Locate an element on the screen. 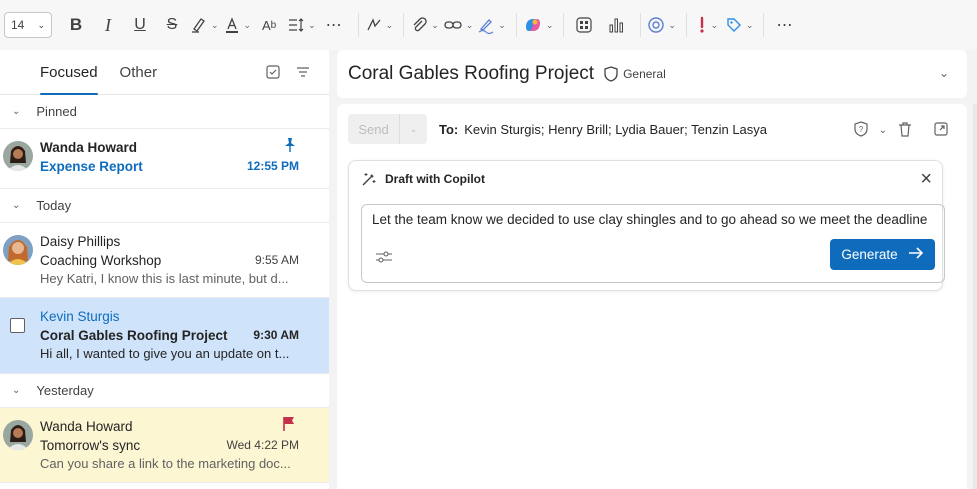 The image size is (977, 489). importance-button: ⌄ is located at coordinates (707, 25).